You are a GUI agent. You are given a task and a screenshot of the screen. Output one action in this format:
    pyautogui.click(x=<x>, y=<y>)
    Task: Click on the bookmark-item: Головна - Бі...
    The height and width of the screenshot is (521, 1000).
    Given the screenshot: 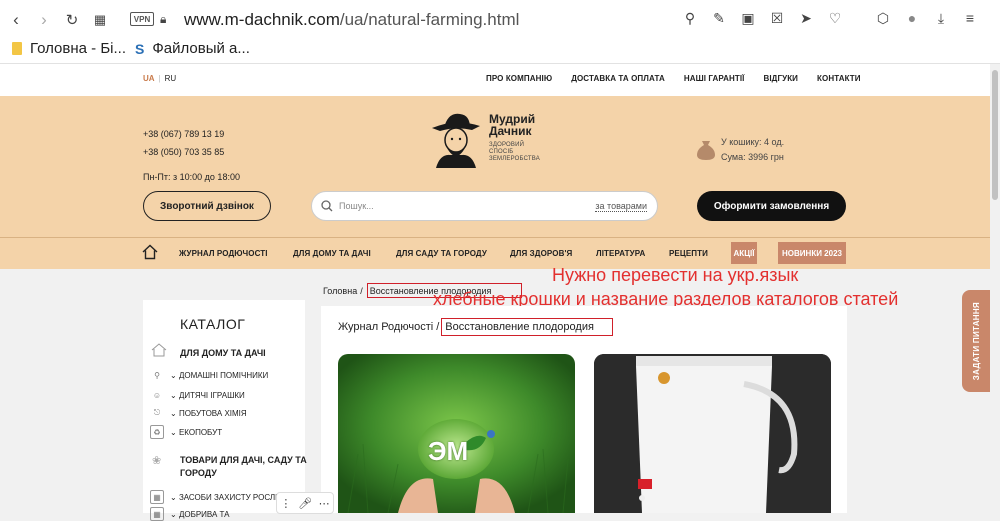 What is the action you would take?
    pyautogui.click(x=69, y=48)
    